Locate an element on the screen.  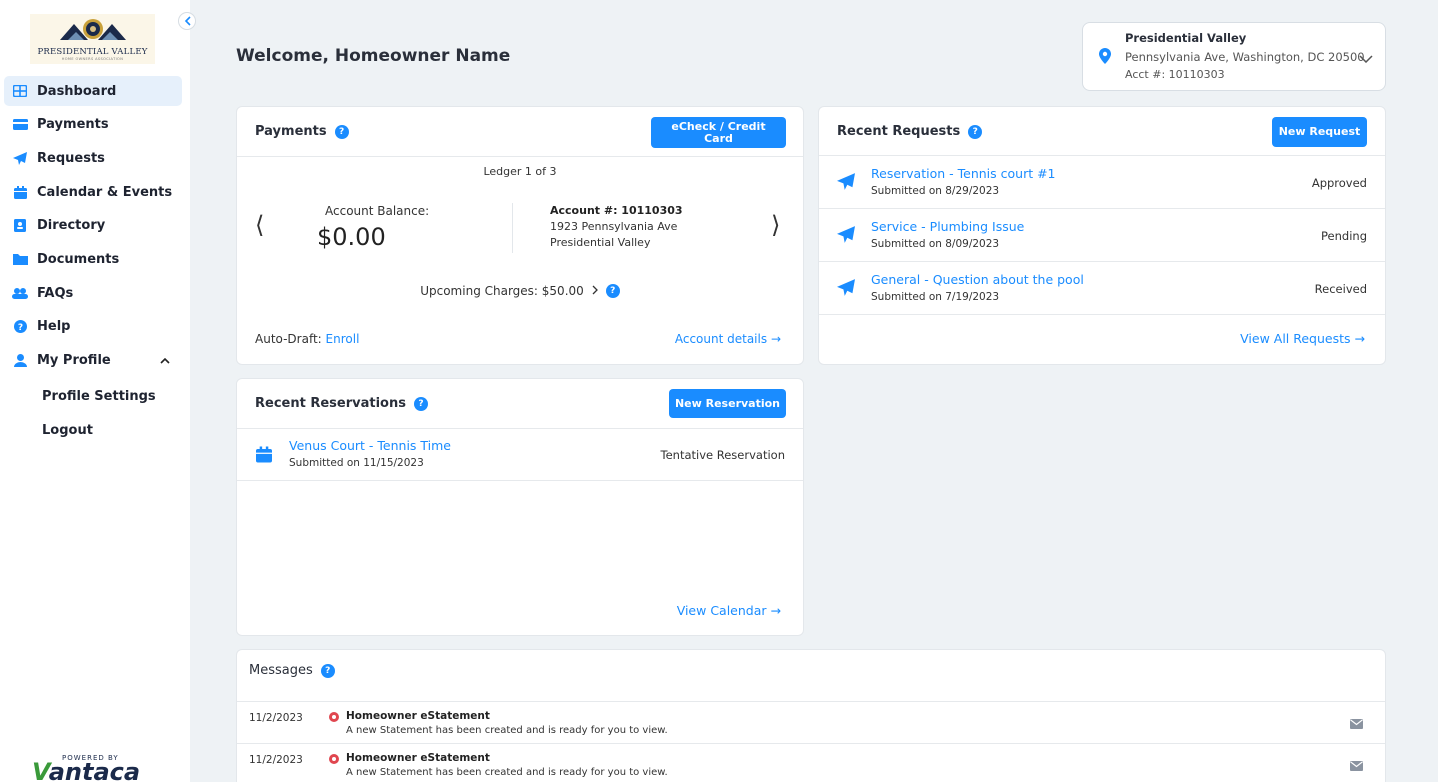
messages-title: Messages ? is located at coordinates (292, 670).